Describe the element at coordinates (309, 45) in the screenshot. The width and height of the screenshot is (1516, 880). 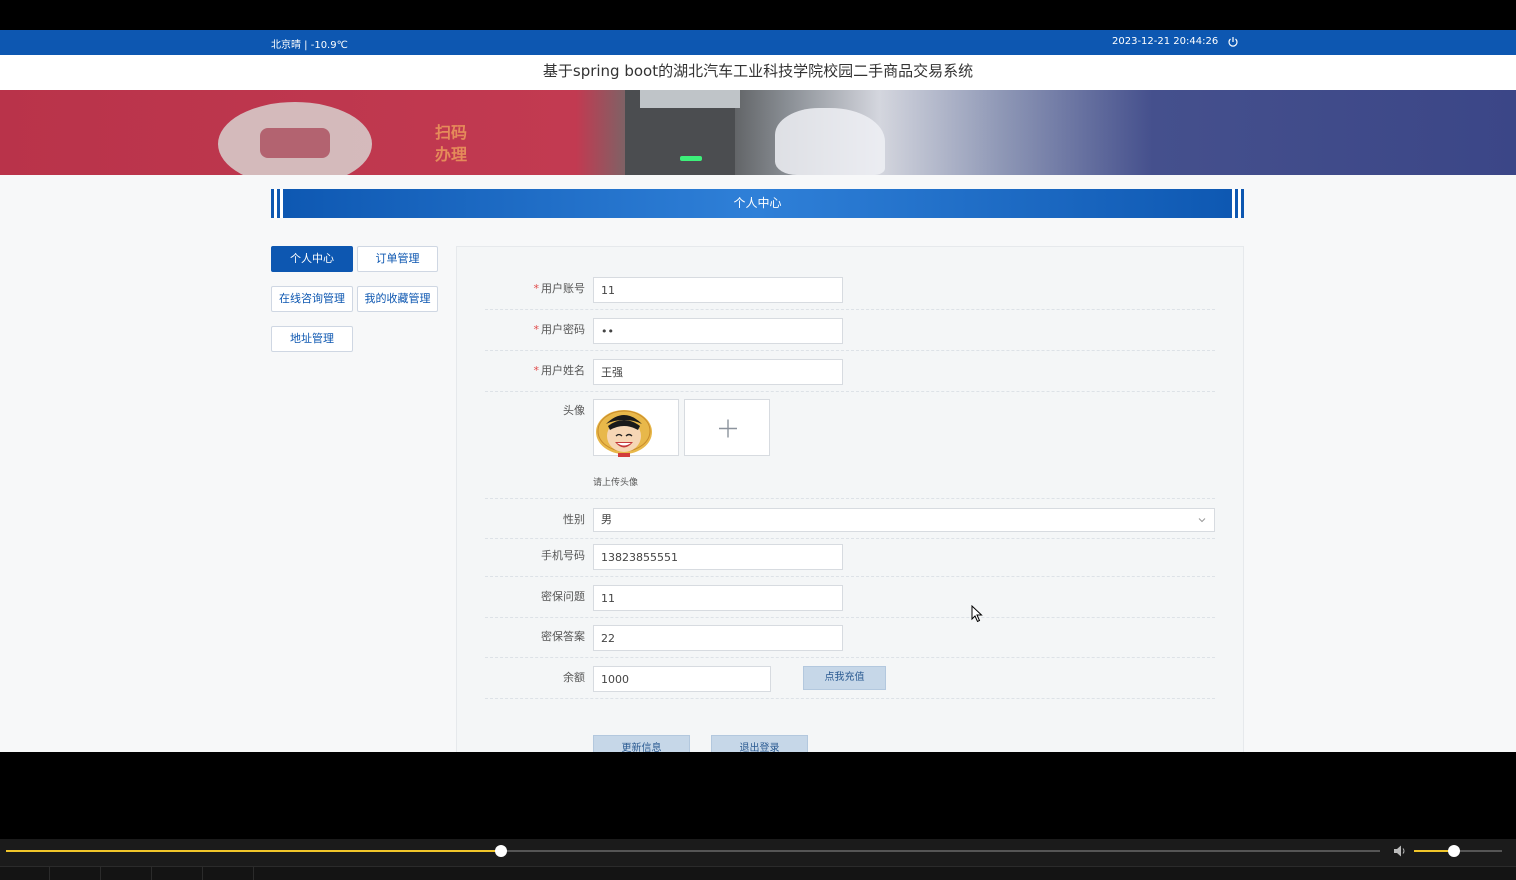
I see `weather-text: 北京晴 | -10.9℃` at that location.